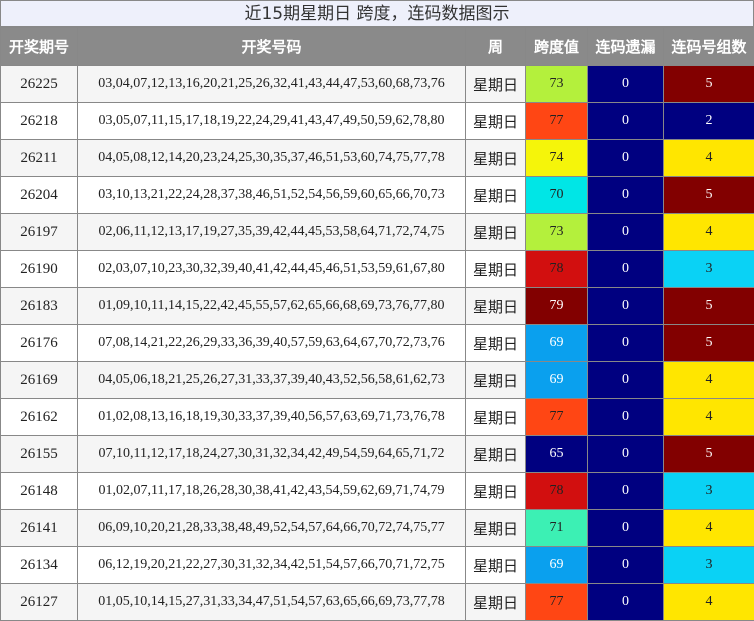 The image size is (754, 621). Describe the element at coordinates (272, 47) in the screenshot. I see `header-numbers: 开奖号码` at that location.